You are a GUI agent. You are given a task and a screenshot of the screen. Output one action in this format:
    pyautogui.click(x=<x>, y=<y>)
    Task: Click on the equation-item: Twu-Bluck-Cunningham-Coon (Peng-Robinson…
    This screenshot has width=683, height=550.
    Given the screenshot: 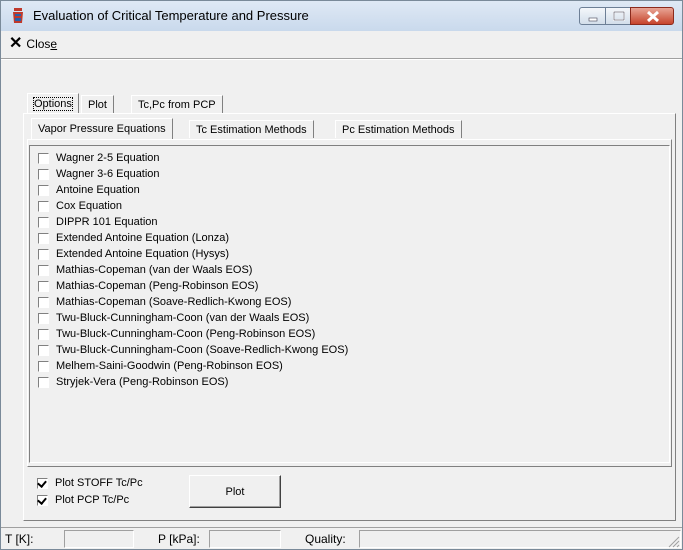 What is the action you would take?
    pyautogui.click(x=176, y=334)
    